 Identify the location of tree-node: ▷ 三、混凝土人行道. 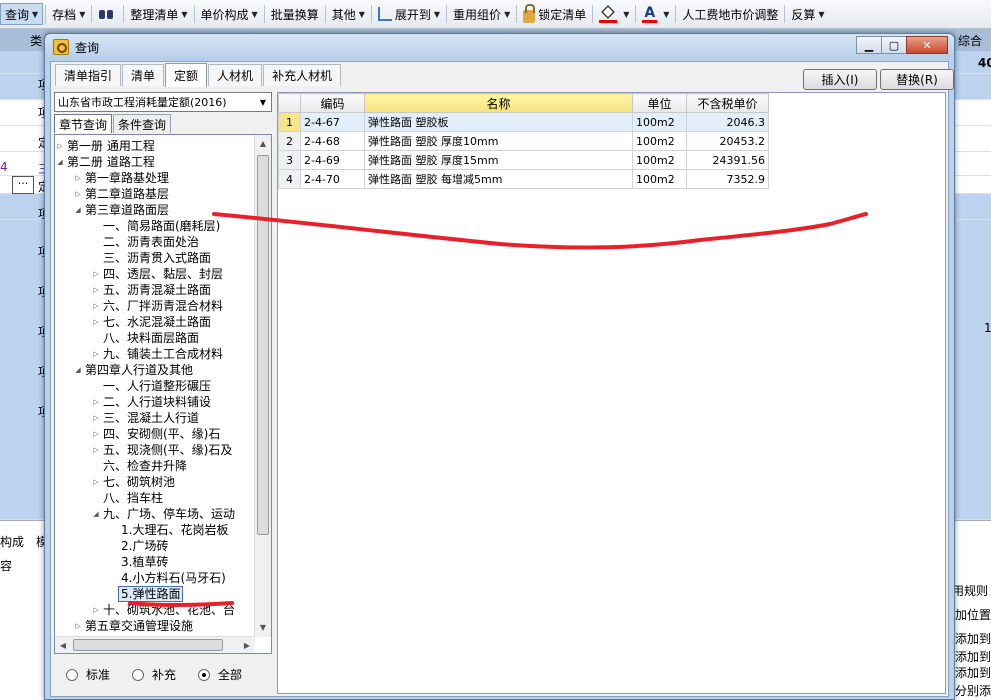
(150, 418).